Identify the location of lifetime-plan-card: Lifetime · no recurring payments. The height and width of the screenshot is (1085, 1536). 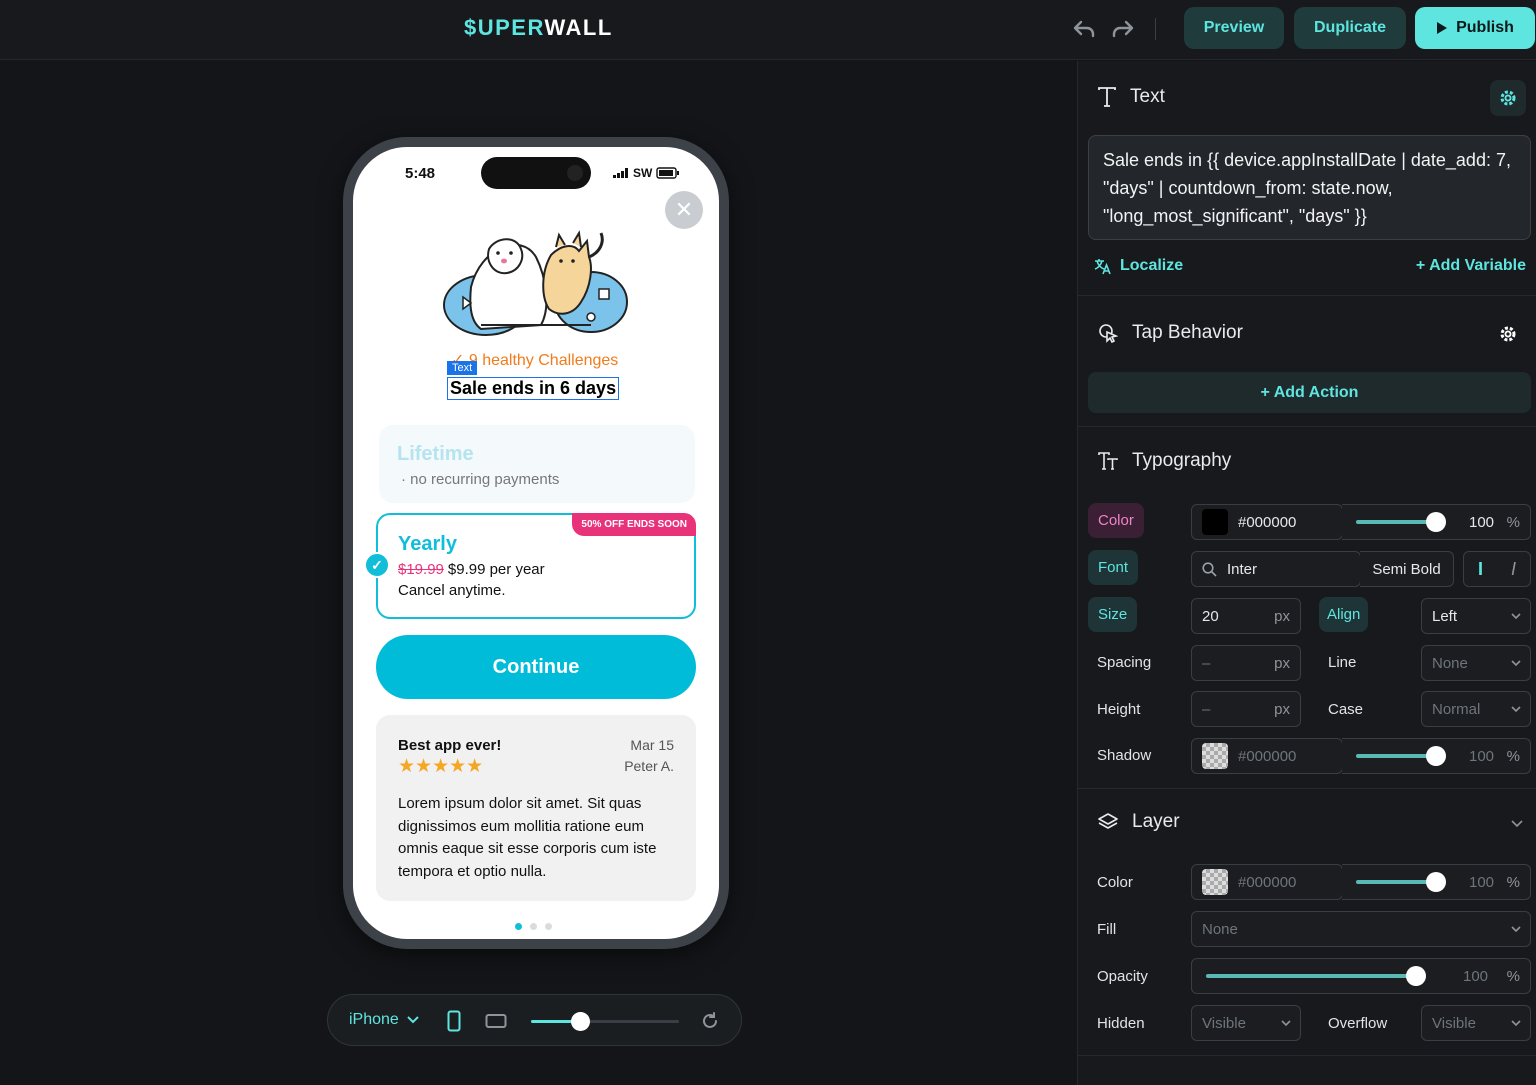
(537, 464).